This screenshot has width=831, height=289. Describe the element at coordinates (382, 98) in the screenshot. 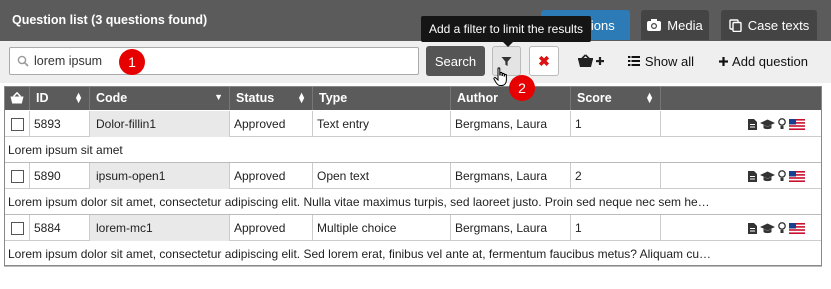

I see `column-header-type: Type` at that location.